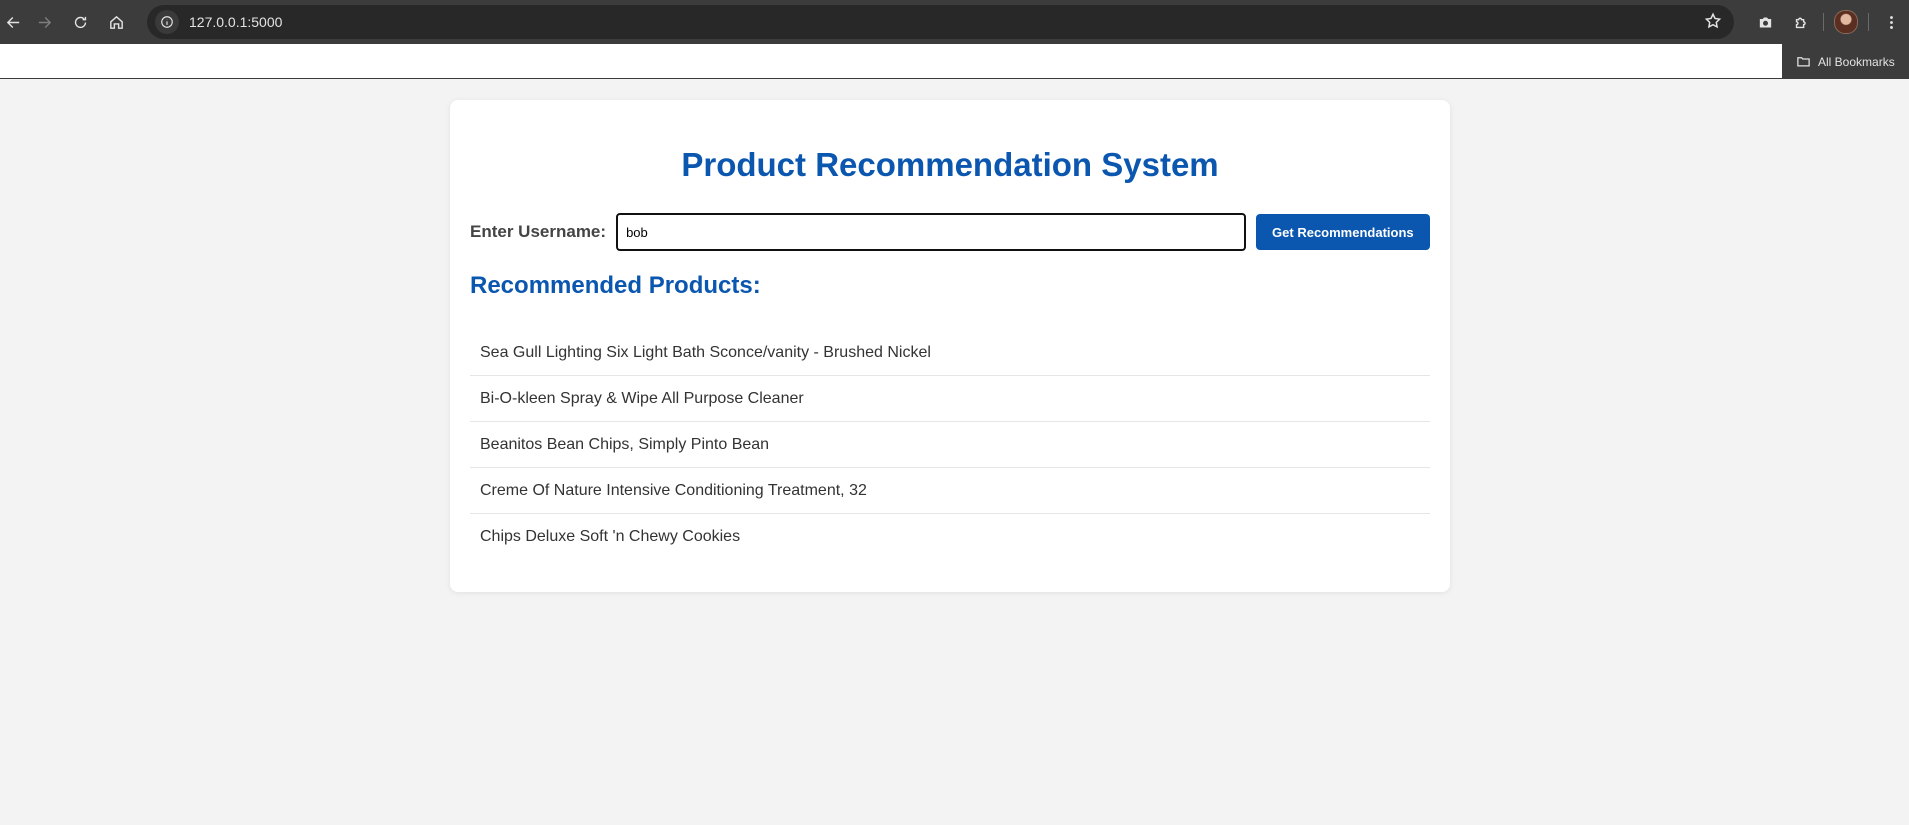  I want to click on star-icon, so click(1713, 20).